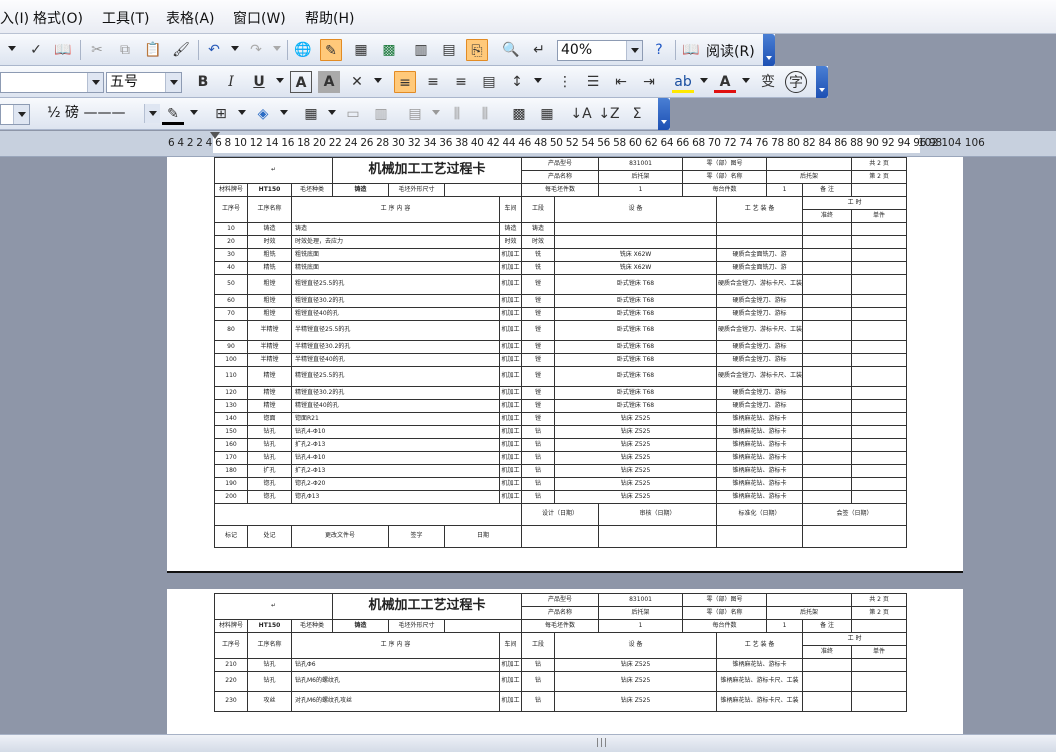 The image size is (1056, 752). I want to click on highlight-dropdown-icon, so click(704, 80).